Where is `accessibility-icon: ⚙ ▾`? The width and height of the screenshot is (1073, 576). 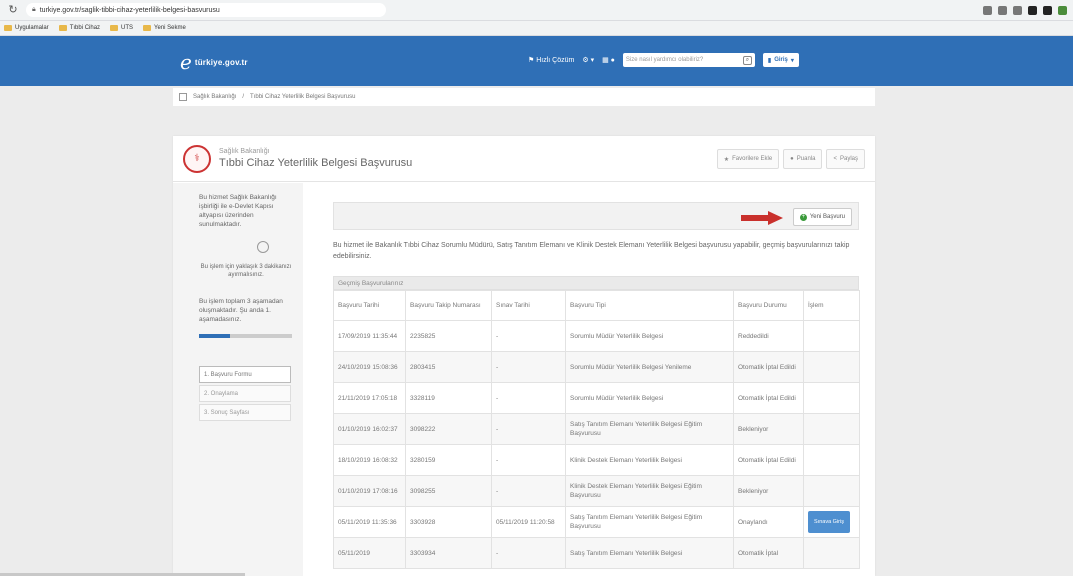
accessibility-icon: ⚙ ▾ is located at coordinates (588, 60).